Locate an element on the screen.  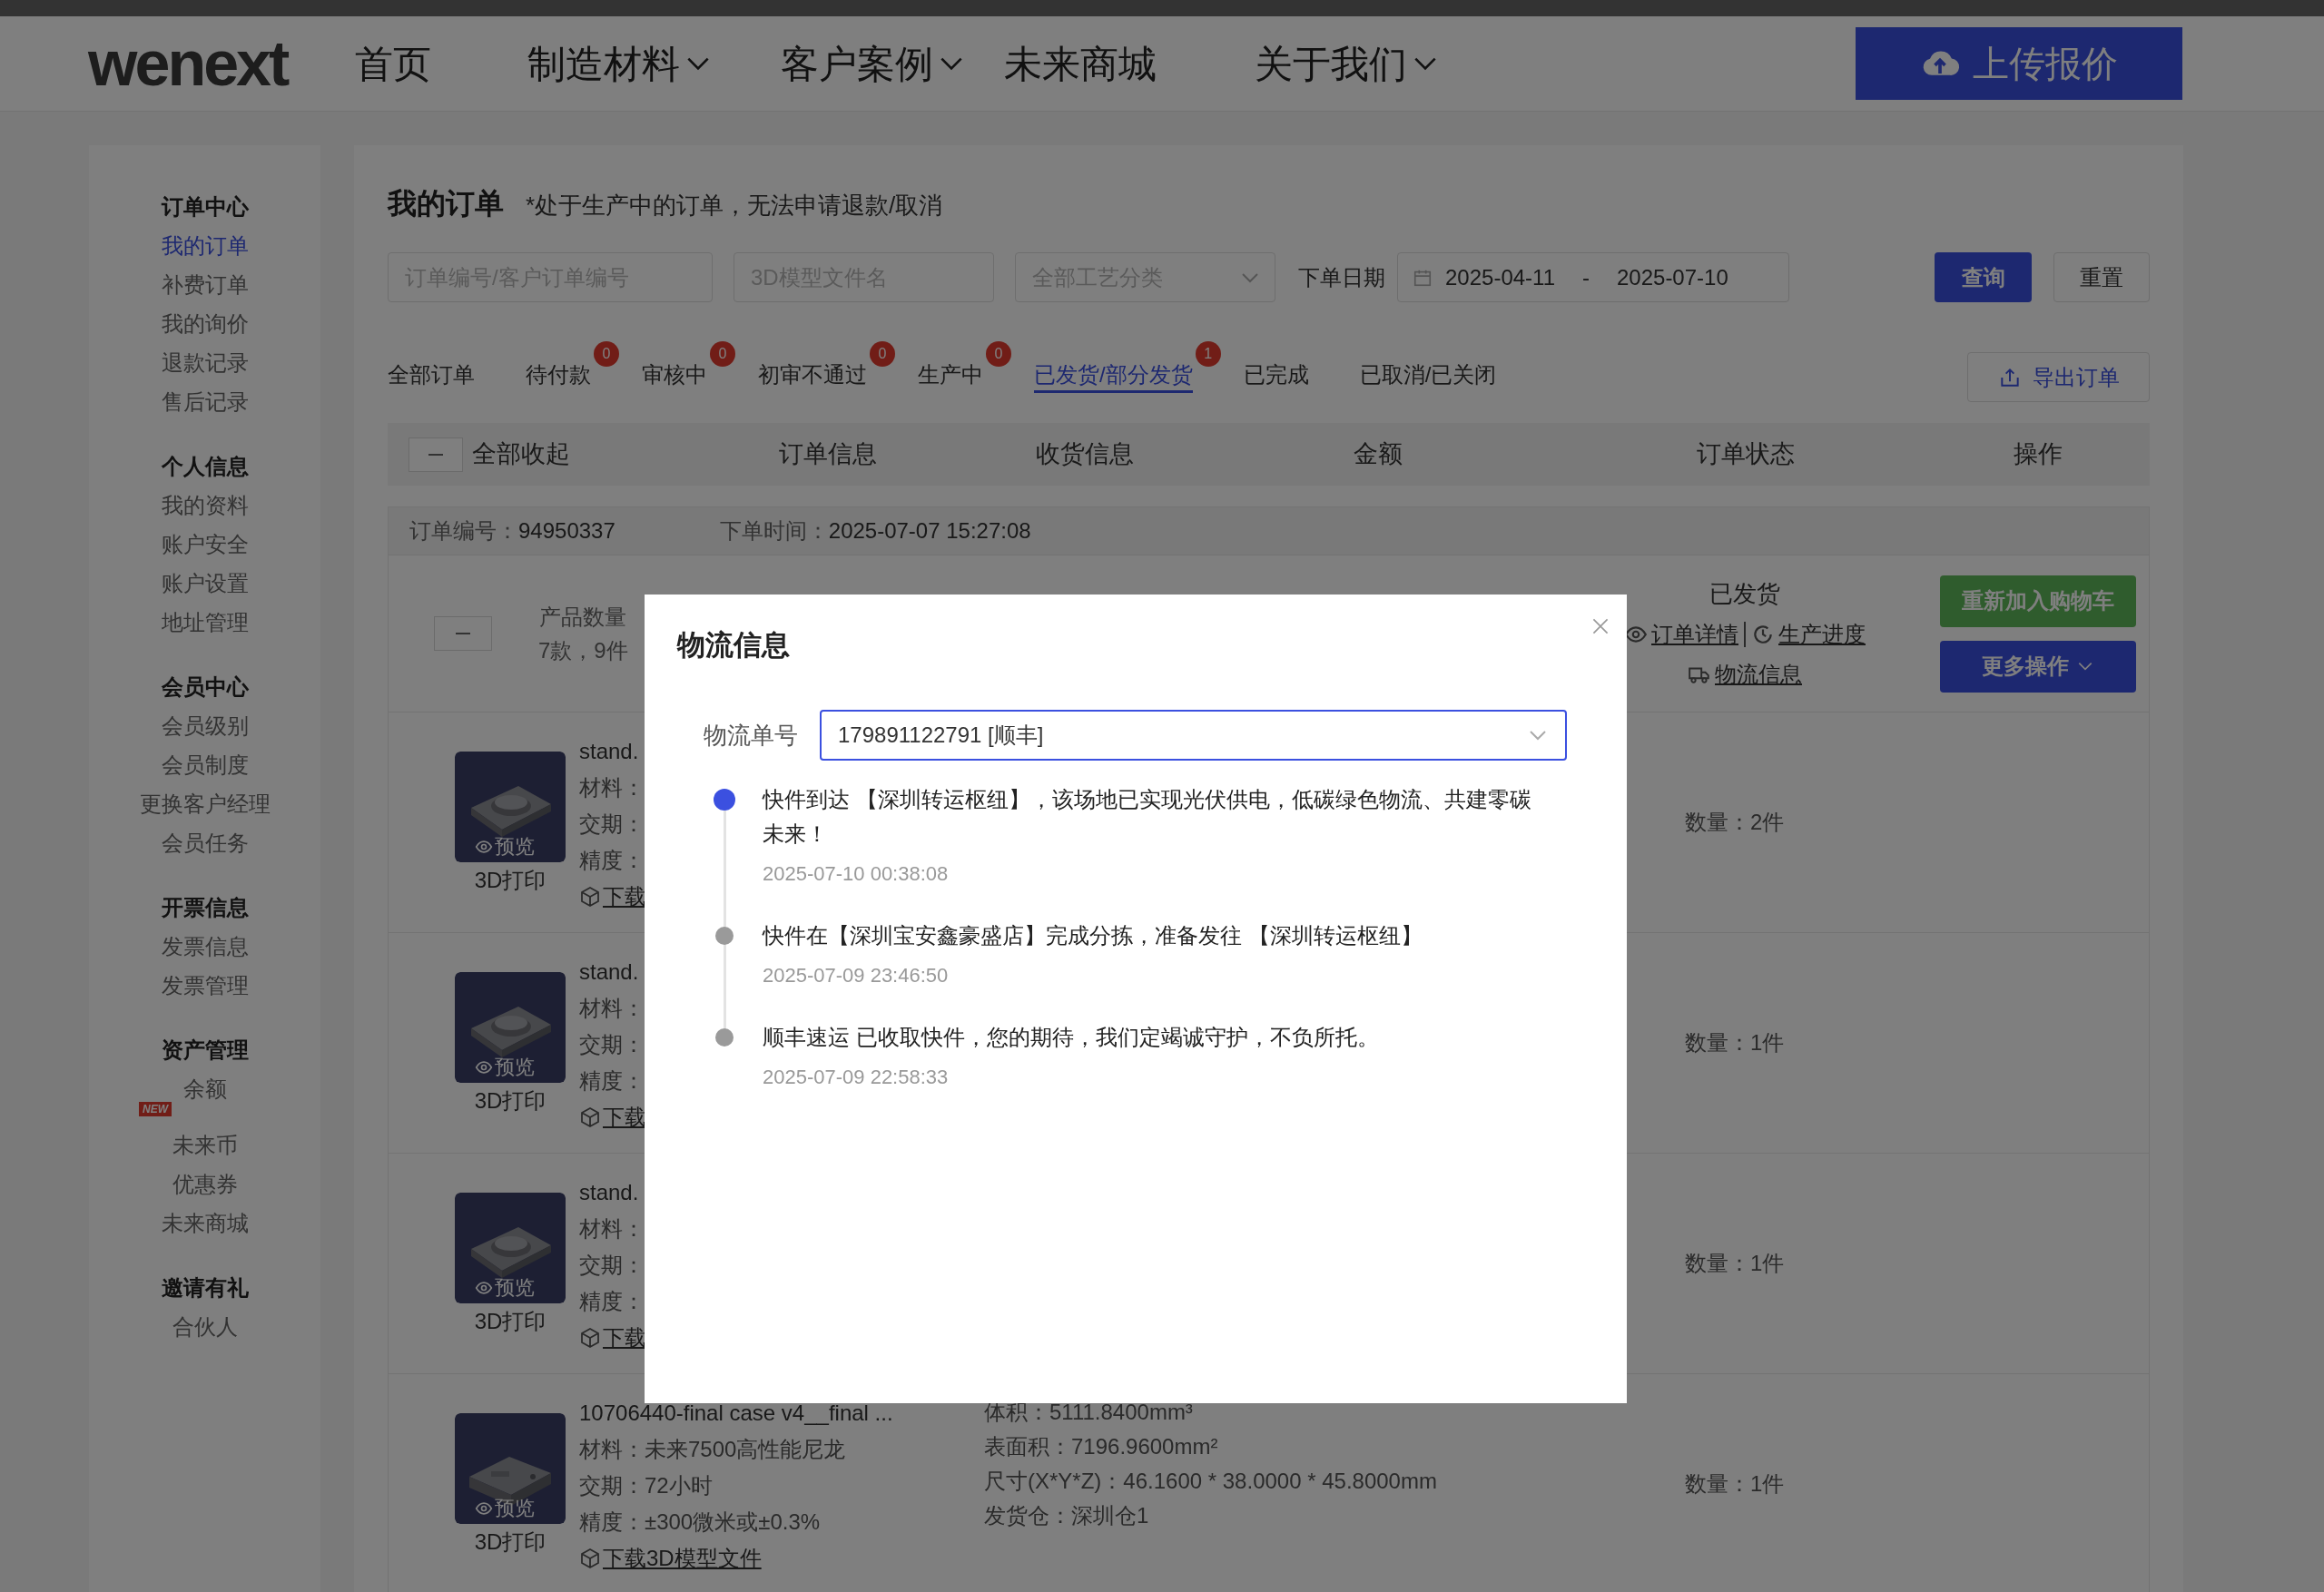
dialog-title: 物流信息 is located at coordinates (733, 645).